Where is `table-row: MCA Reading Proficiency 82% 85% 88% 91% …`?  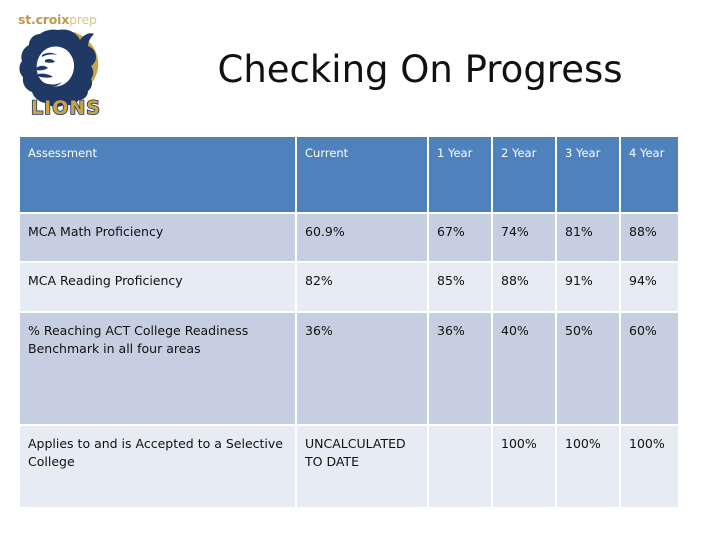
table-row: MCA Reading Proficiency 82% 85% 88% 91% … is located at coordinates (349, 288).